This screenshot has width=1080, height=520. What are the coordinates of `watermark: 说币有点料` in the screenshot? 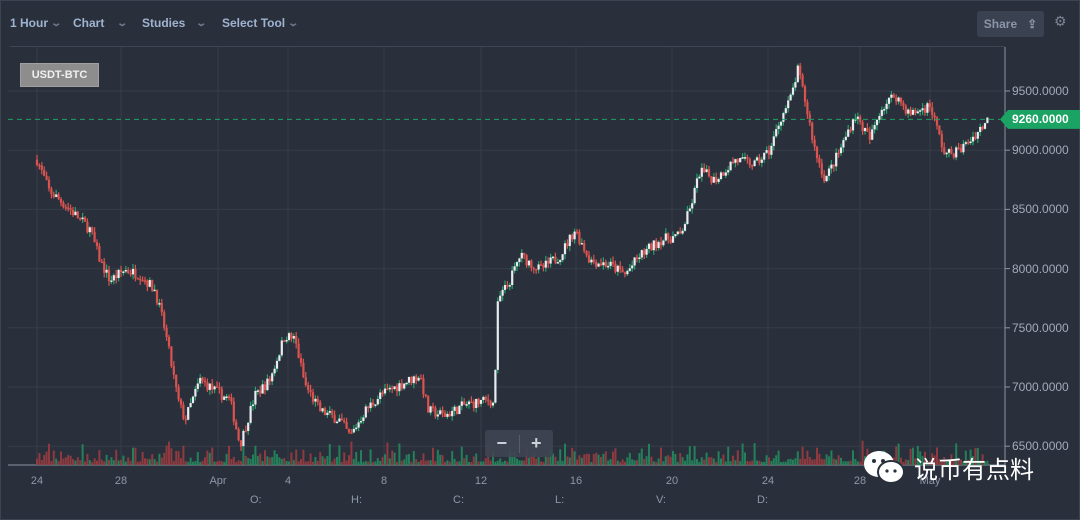 It's located at (948, 467).